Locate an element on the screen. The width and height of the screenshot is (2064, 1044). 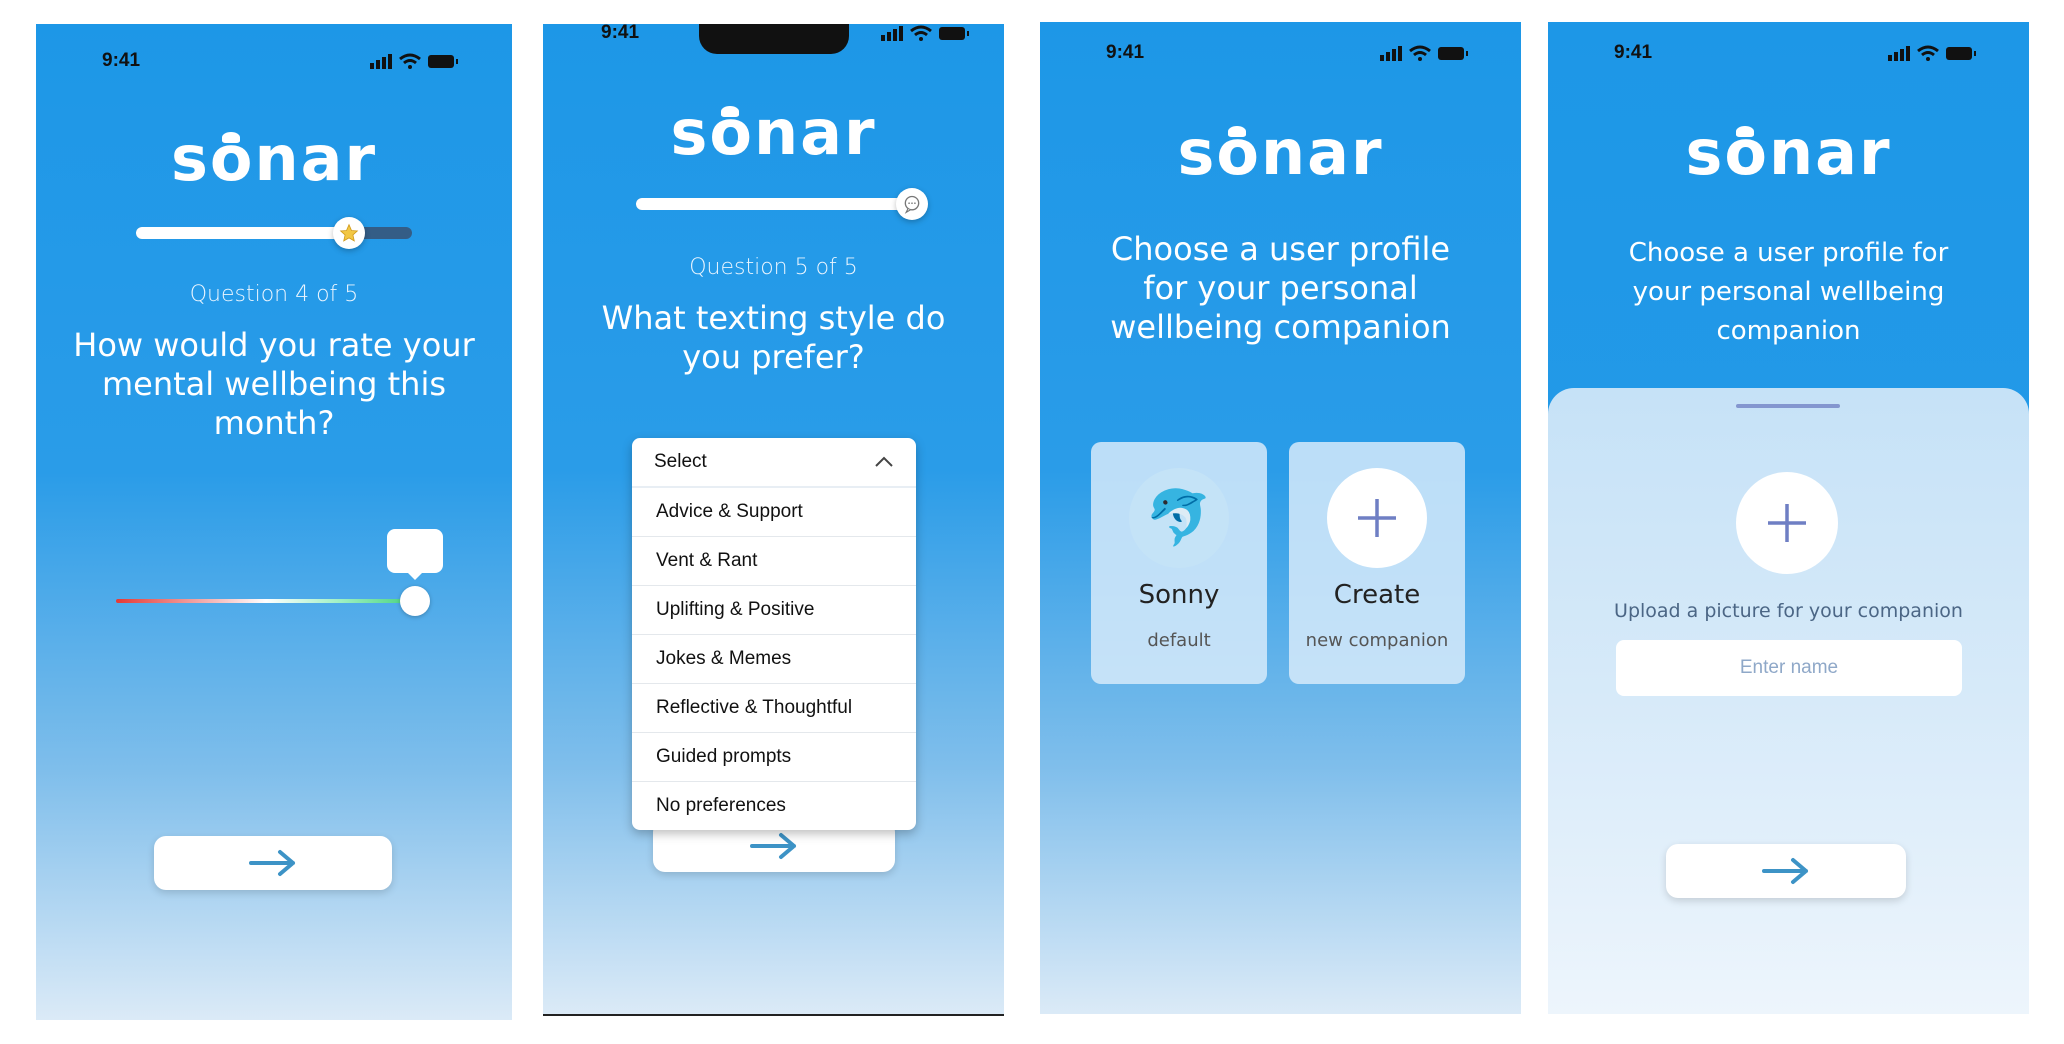
companion-name-input is located at coordinates (1789, 668).